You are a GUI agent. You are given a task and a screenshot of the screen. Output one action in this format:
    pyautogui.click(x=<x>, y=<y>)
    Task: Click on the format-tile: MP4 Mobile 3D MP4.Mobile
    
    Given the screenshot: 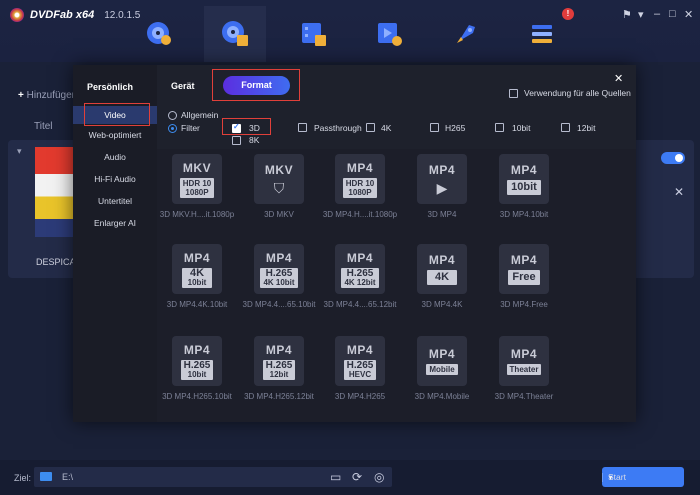 What is the action you would take?
    pyautogui.click(x=442, y=376)
    